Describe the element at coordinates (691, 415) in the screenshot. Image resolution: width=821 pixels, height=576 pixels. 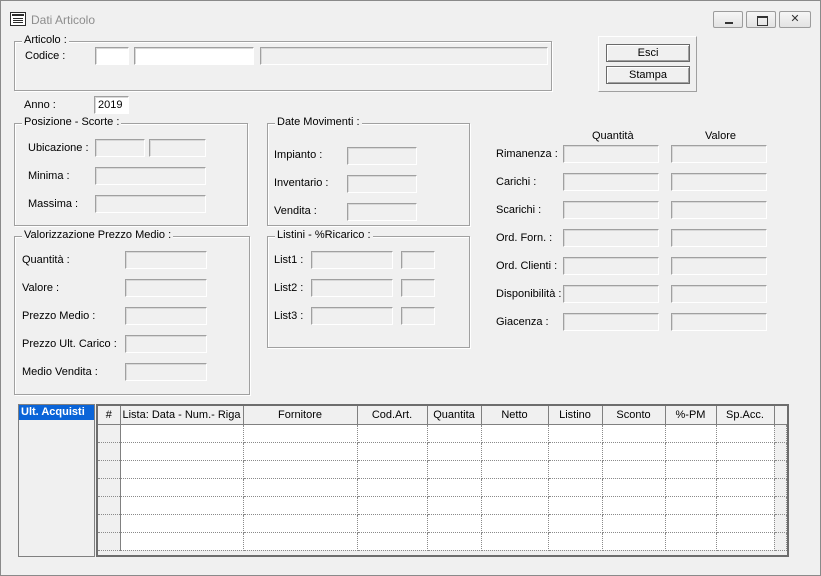
I see `col-header-pct-pm: %-PM` at that location.